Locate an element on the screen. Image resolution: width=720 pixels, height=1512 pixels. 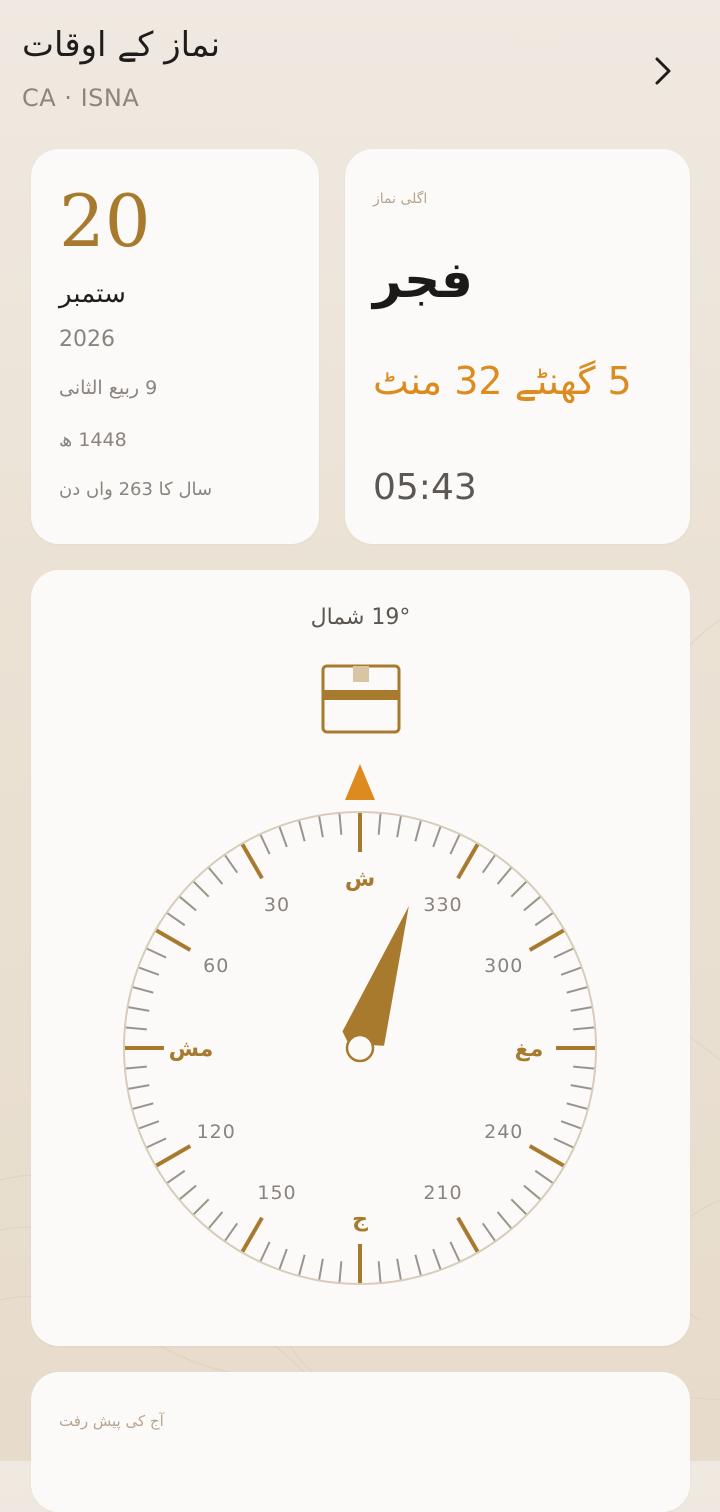
year: 2026 is located at coordinates (87, 339).